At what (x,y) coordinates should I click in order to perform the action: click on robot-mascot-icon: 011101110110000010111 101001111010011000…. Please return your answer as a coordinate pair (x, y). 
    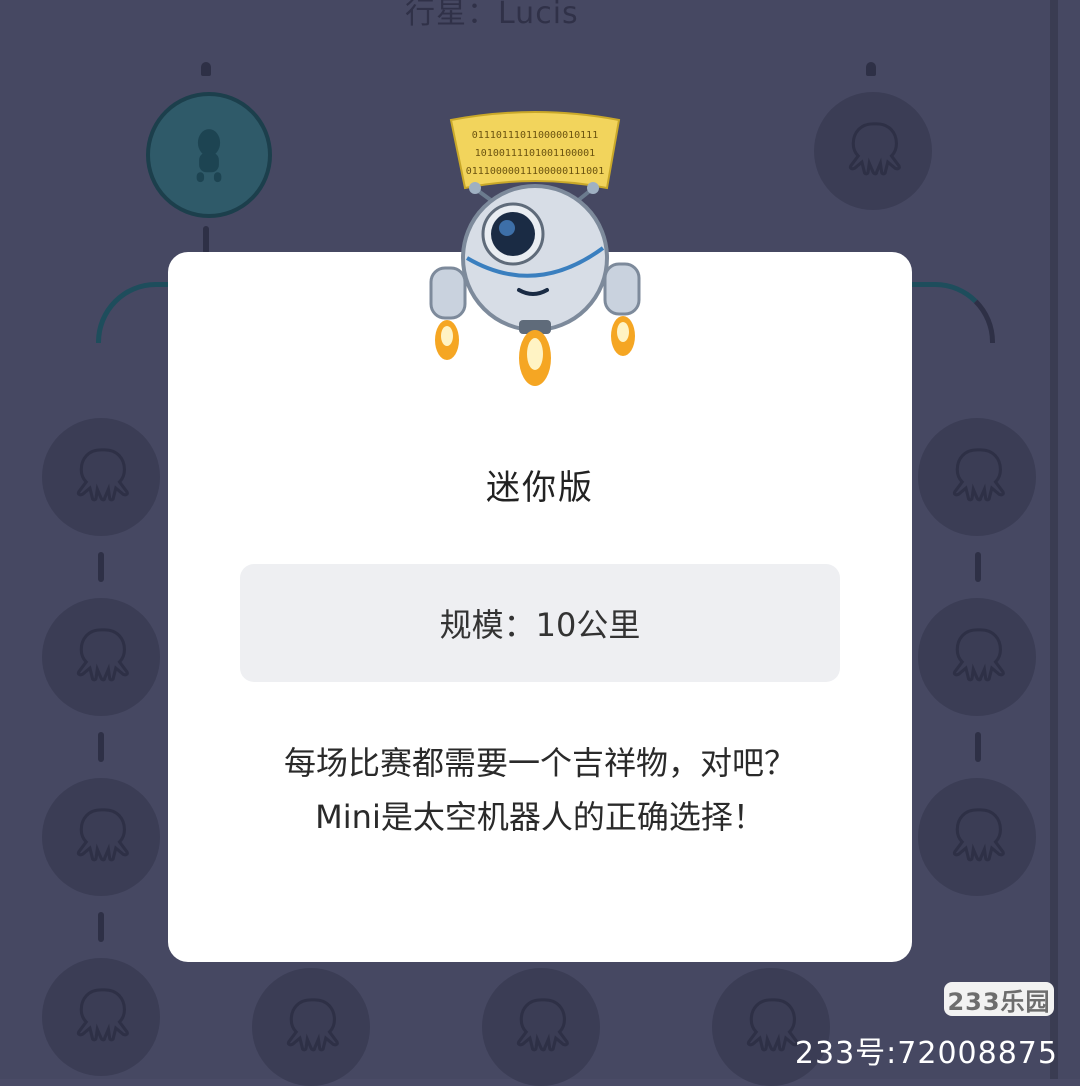
    Looking at the image, I should click on (535, 248).